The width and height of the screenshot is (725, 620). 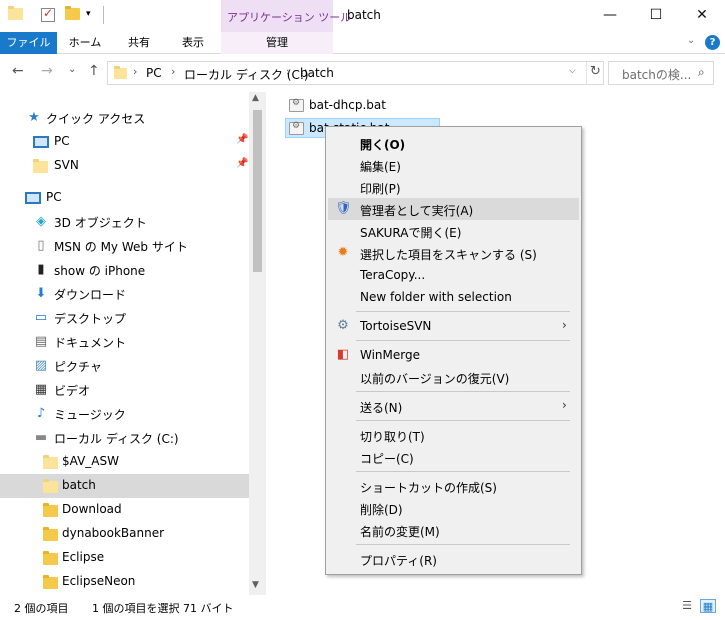 I want to click on customize-quick-access-icon: ▾, so click(x=88, y=14).